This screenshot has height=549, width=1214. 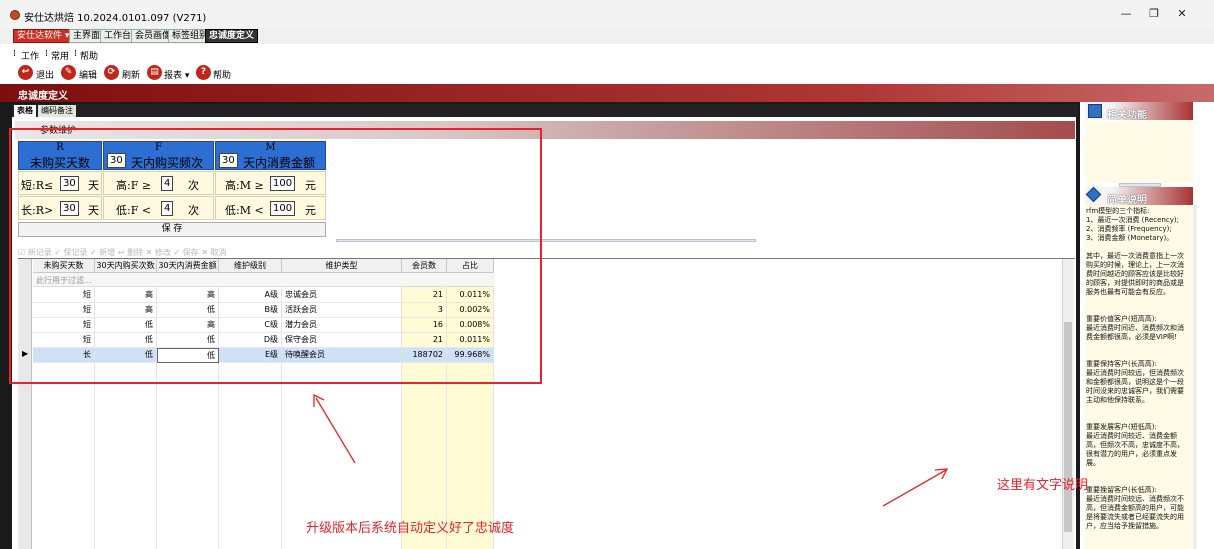 I want to click on annotation-text-bottom: 升级版本后系统自动定义好了忠诚度, so click(x=410, y=528).